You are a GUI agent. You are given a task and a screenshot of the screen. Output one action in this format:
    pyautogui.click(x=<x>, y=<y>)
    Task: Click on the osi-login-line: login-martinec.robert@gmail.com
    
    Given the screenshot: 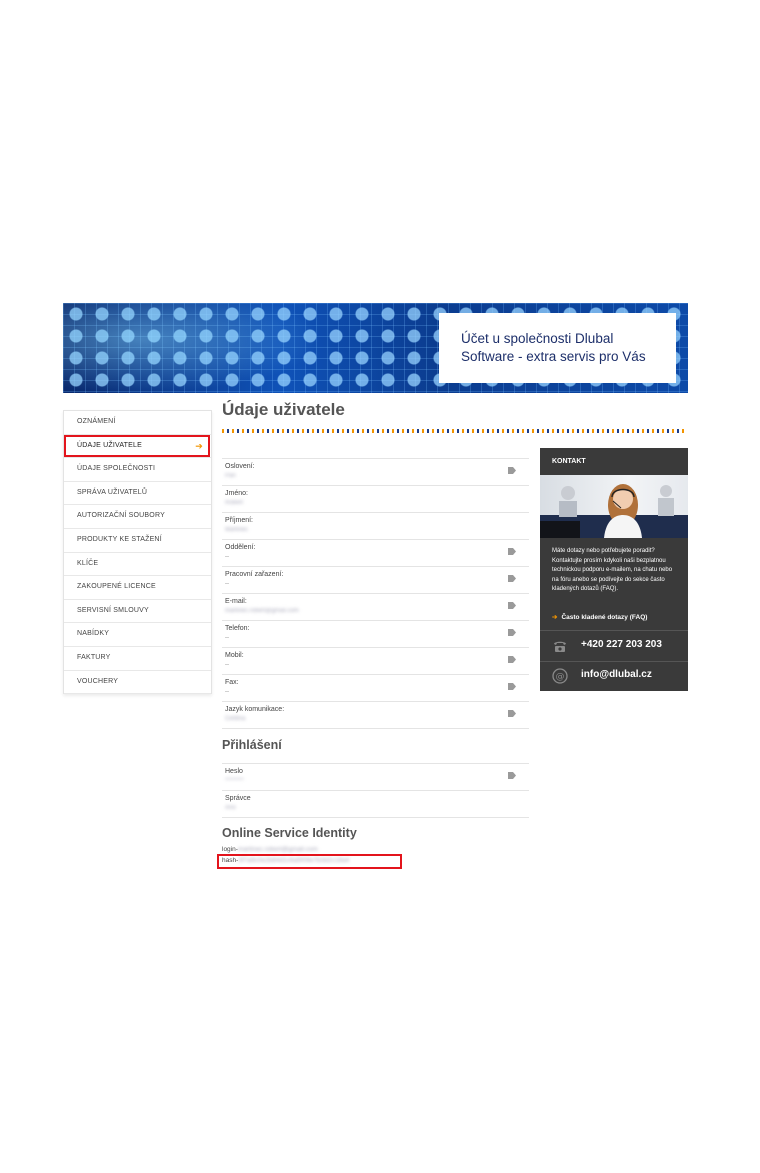 What is the action you would take?
    pyautogui.click(x=270, y=849)
    